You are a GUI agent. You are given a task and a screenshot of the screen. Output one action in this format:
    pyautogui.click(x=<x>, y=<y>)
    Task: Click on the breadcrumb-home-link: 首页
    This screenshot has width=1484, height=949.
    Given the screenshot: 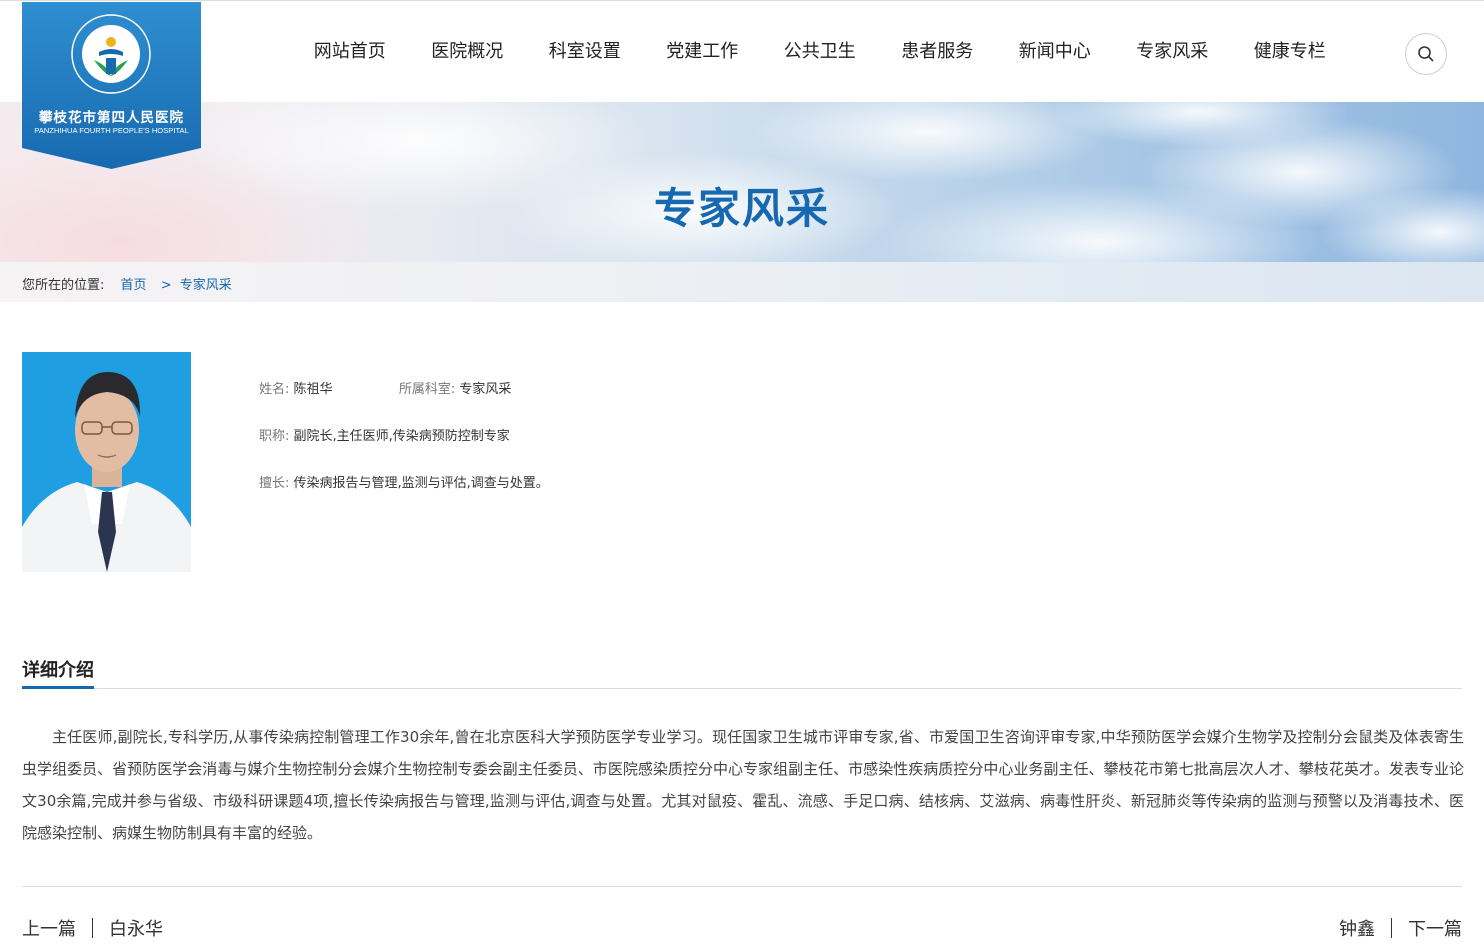 What is the action you would take?
    pyautogui.click(x=134, y=285)
    